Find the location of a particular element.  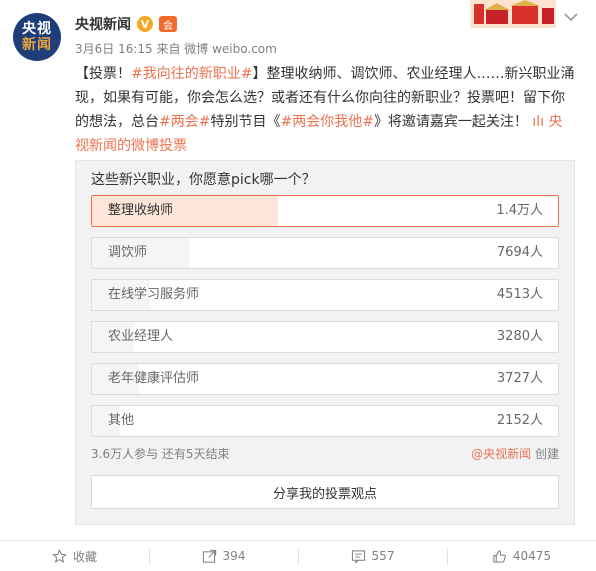

avatar: 央视 新闻 is located at coordinates (37, 37).